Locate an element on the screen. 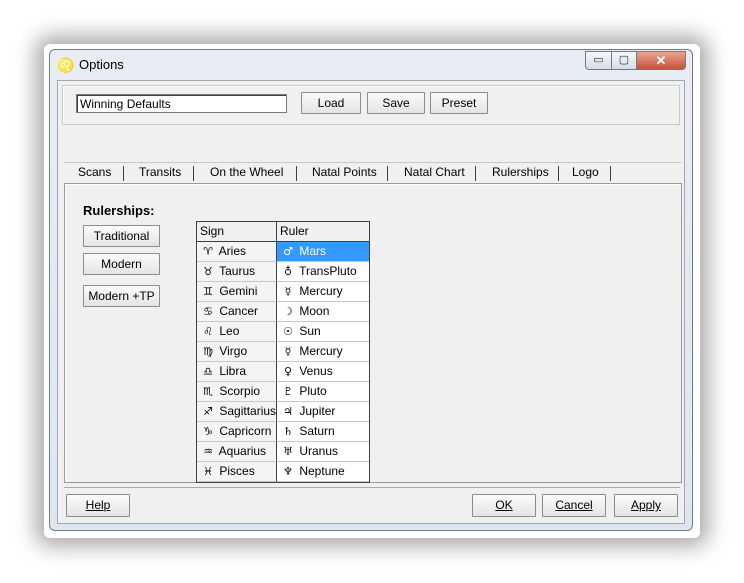  sign-name: Aries is located at coordinates (232, 251).